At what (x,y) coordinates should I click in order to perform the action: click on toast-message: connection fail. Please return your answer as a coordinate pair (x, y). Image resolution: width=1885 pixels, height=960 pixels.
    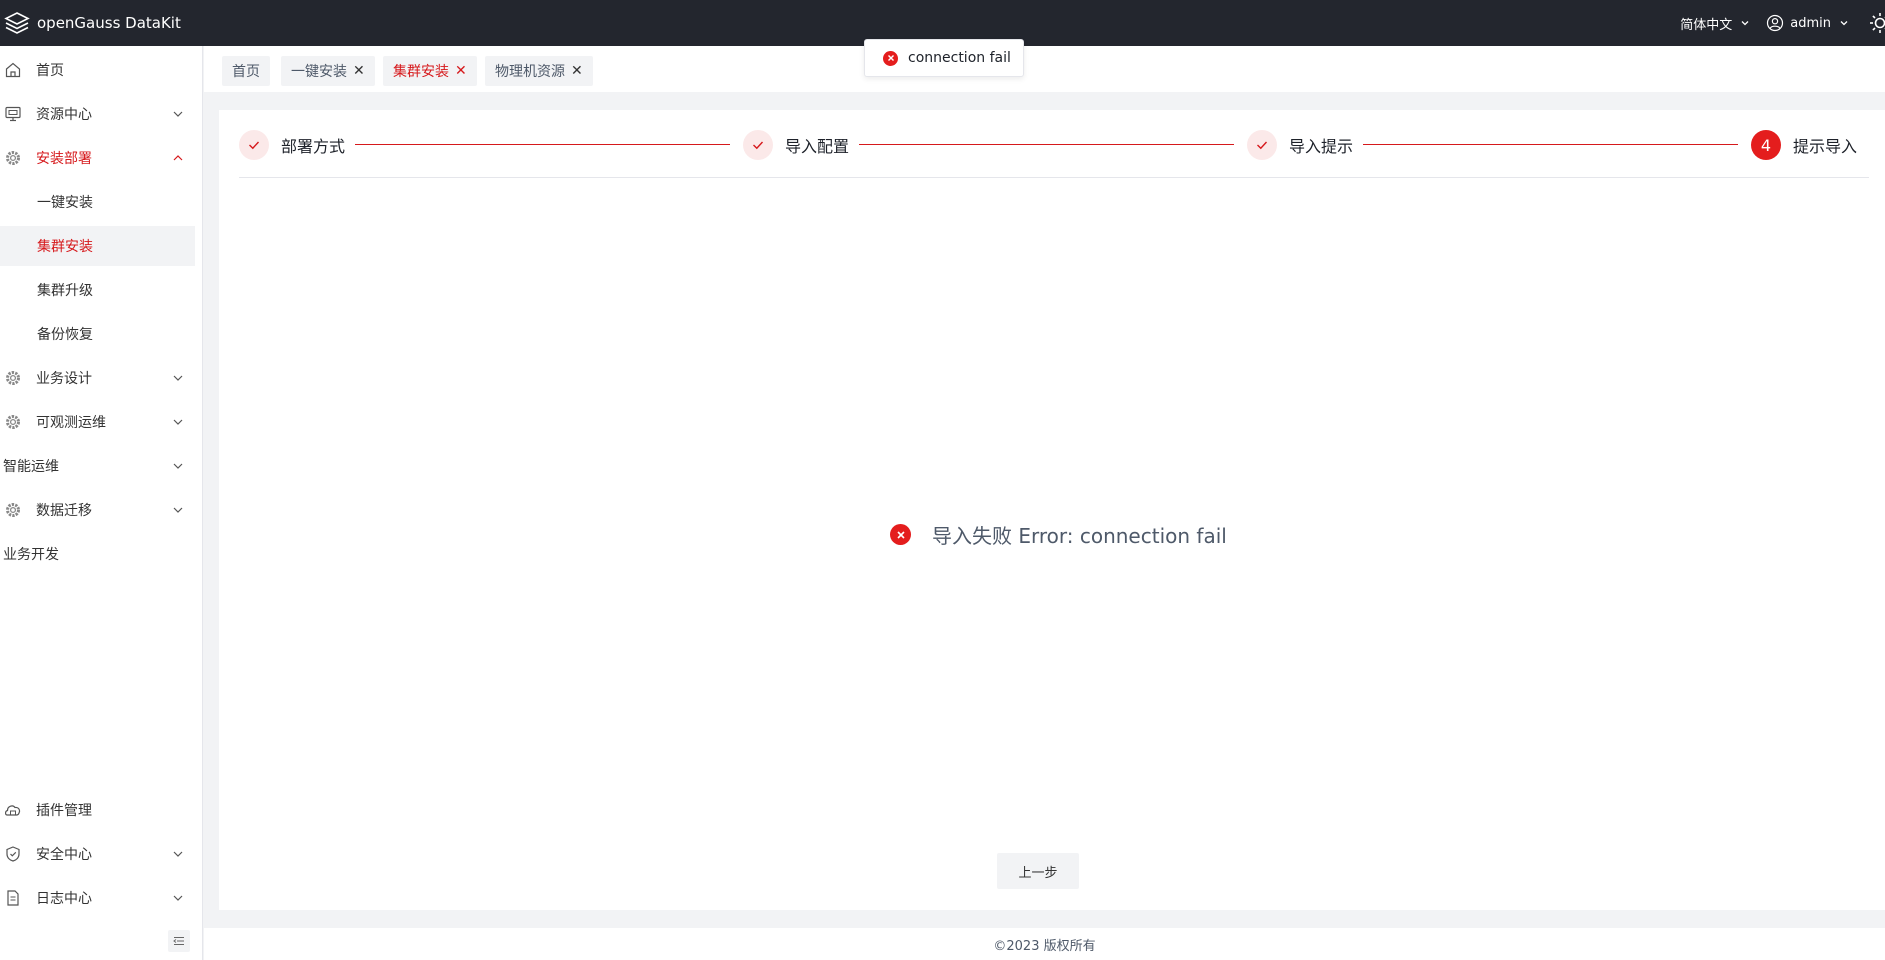
    Looking at the image, I should click on (959, 58).